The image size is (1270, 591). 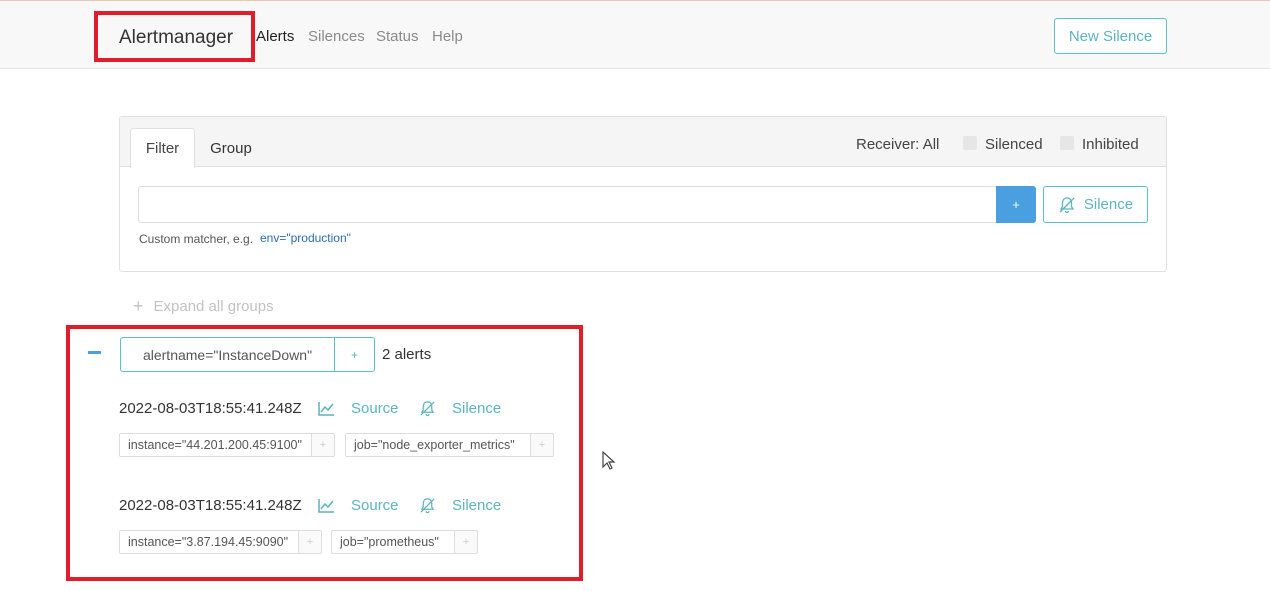 What do you see at coordinates (227, 354) in the screenshot?
I see `group-label: alertname="InstanceDown"` at bounding box center [227, 354].